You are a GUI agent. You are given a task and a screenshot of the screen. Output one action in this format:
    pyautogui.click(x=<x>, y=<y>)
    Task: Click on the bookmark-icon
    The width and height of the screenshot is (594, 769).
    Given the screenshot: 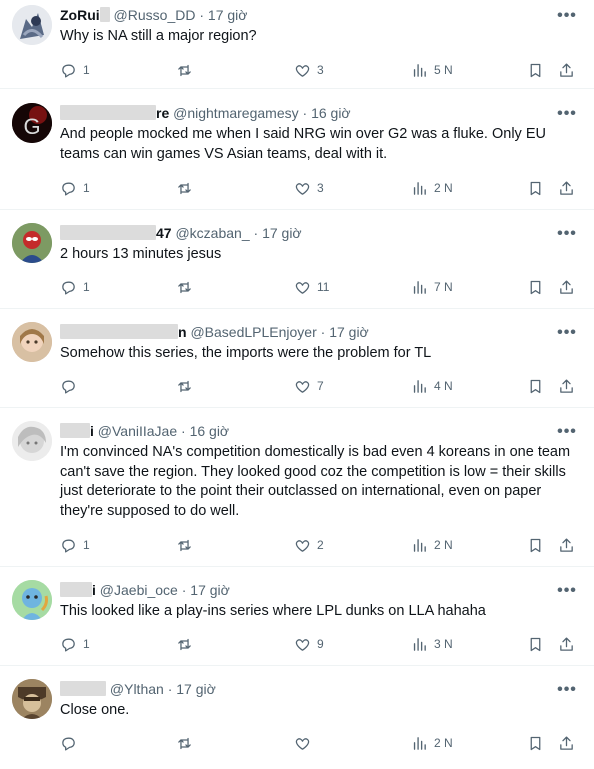 What is the action you would take?
    pyautogui.click(x=535, y=386)
    